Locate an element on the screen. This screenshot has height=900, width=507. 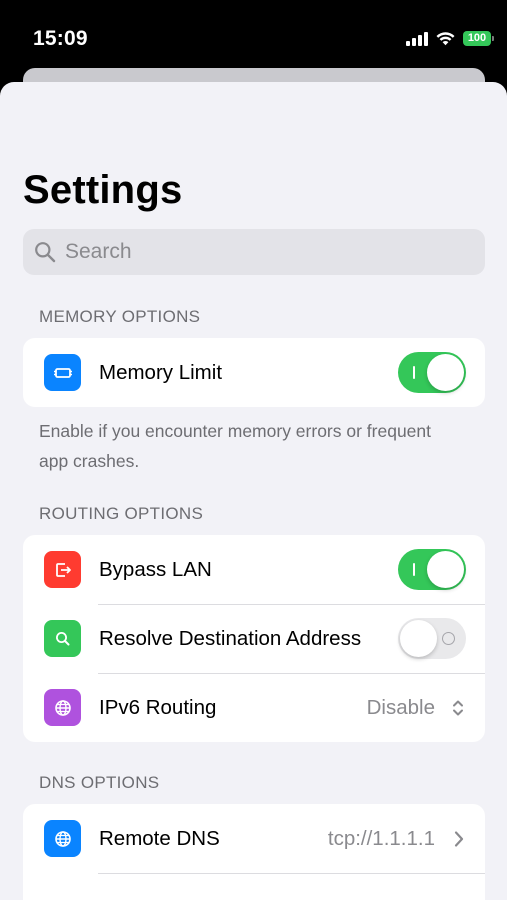
dns-options-group: Remote DNS tcp://1.1.1.1 is located at coordinates (254, 852).